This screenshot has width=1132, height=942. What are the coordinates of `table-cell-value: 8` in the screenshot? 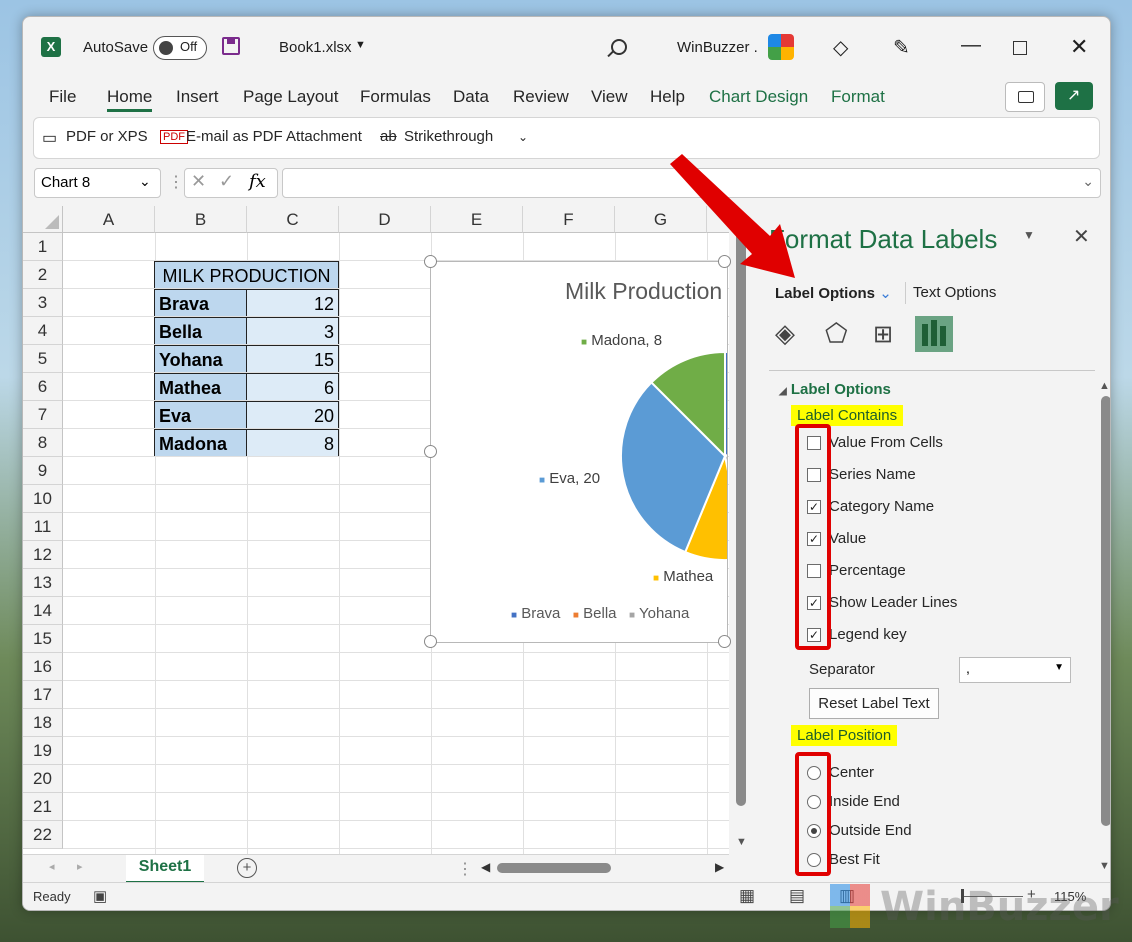 It's located at (292, 443).